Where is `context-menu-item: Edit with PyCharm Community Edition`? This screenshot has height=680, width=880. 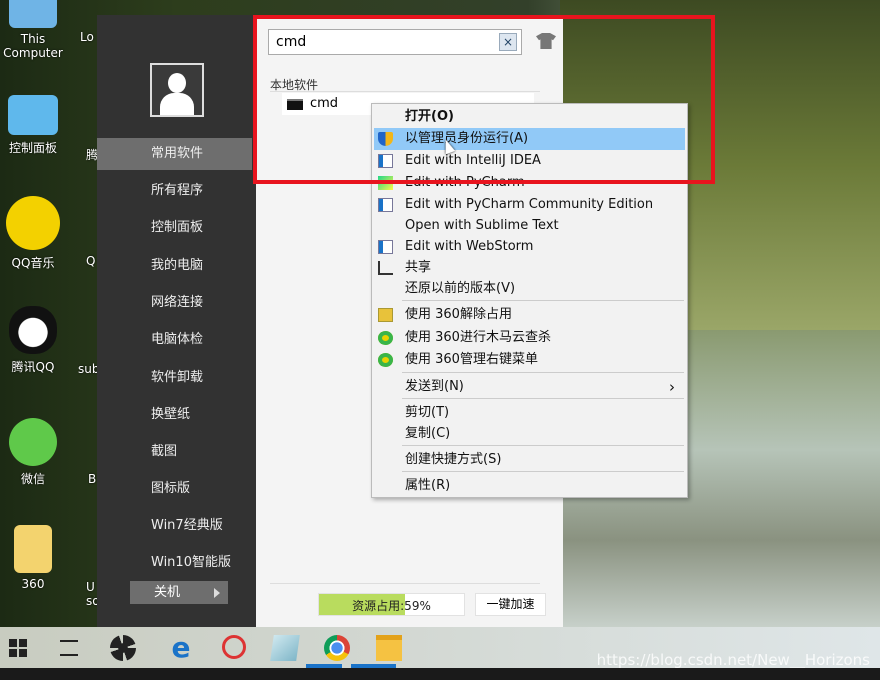
context-menu-item: Edit with PyCharm Community Edition is located at coordinates (529, 205).